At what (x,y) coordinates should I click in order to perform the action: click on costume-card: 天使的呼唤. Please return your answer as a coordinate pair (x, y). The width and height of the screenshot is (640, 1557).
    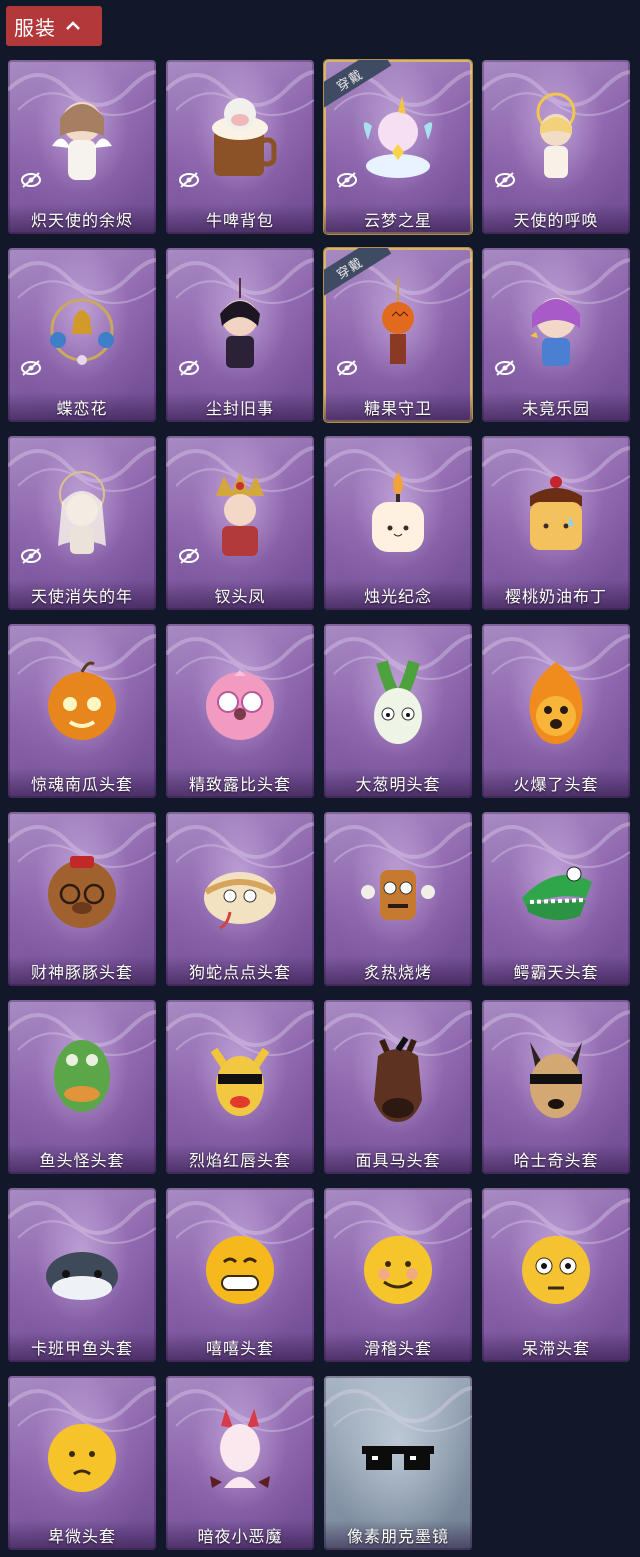
    Looking at the image, I should click on (556, 147).